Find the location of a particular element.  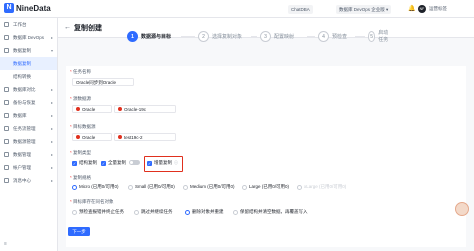

target-instance-select: test19c-2 is located at coordinates (145, 137).